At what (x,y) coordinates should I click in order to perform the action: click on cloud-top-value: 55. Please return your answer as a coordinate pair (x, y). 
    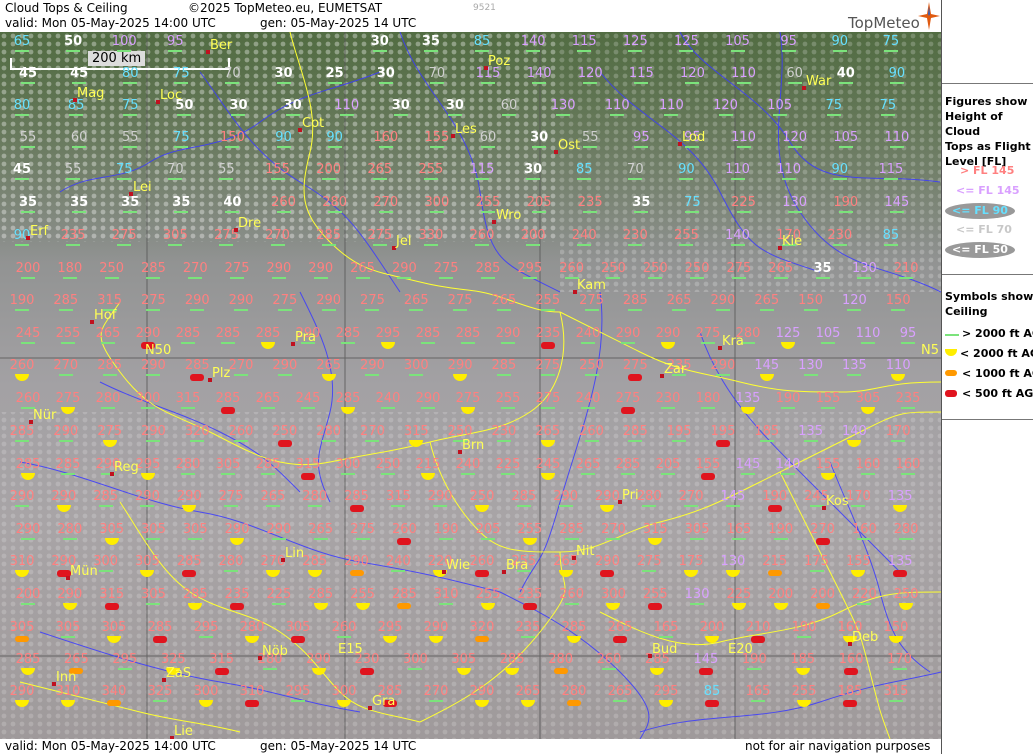
    Looking at the image, I should click on (226, 169).